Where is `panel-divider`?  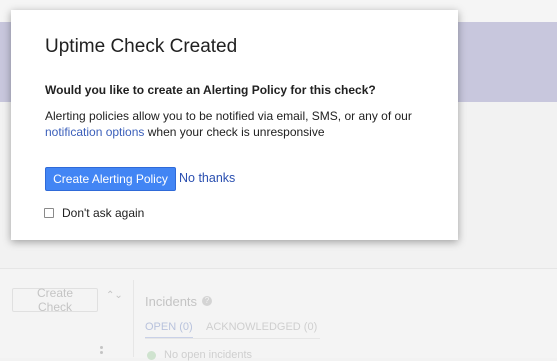
panel-divider is located at coordinates (133, 318).